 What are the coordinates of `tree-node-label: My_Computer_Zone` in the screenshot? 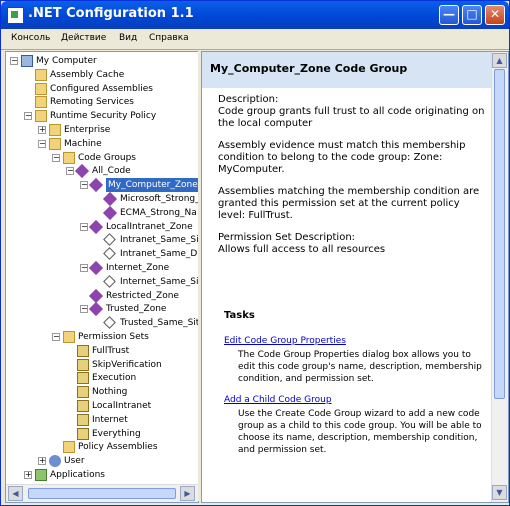 It's located at (152, 185).